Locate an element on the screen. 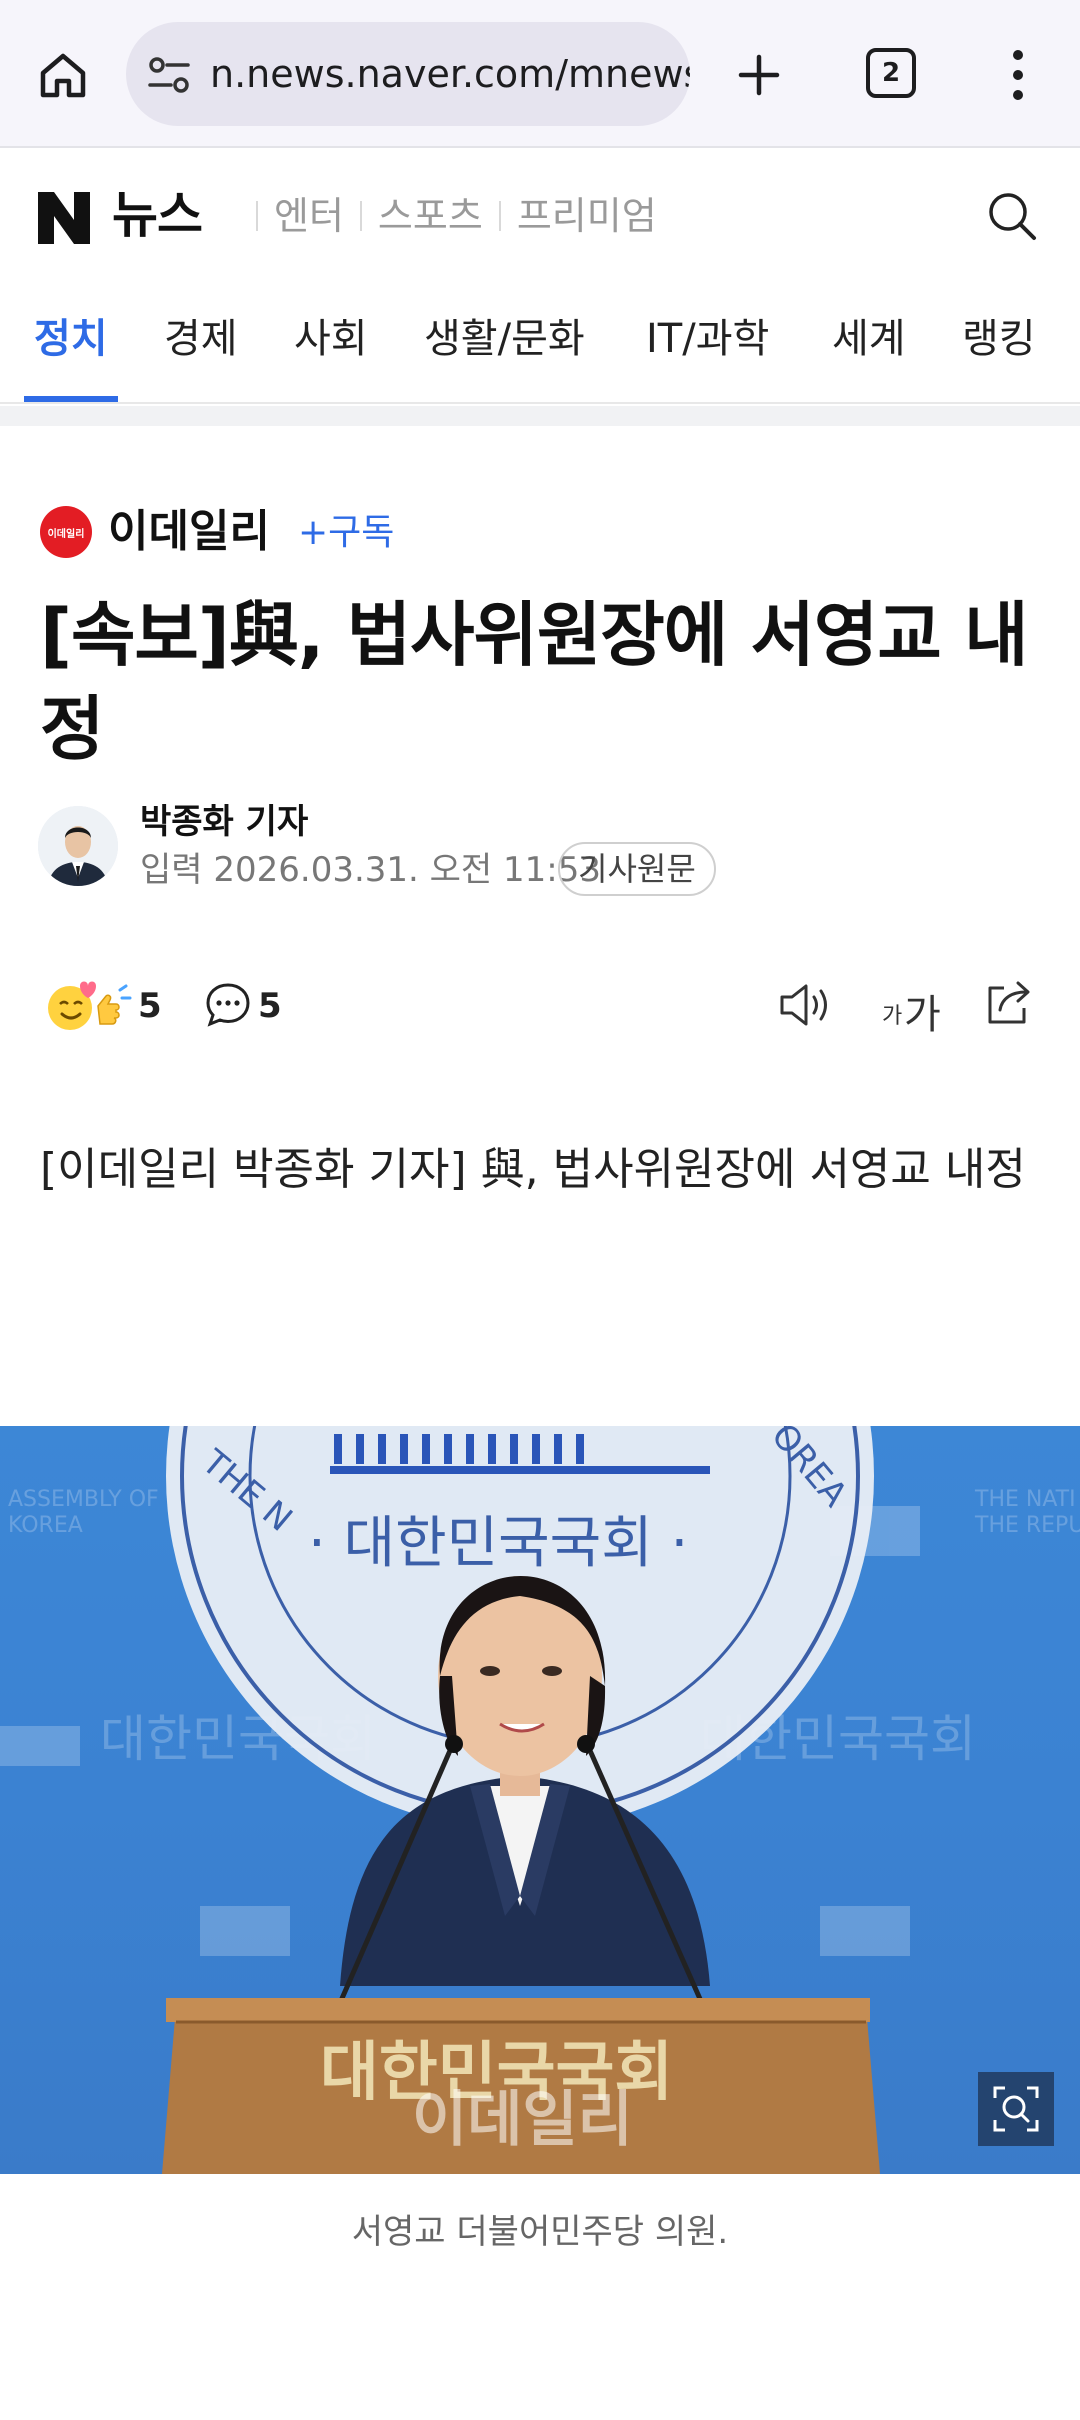 Image resolution: width=1080 pixels, height=2420 pixels. tab-politics: 정치 is located at coordinates (71, 339).